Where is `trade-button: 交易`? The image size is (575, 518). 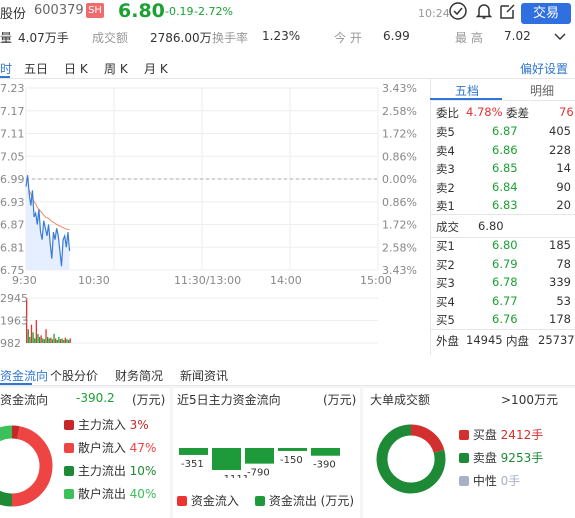
trade-button: 交易 is located at coordinates (546, 13).